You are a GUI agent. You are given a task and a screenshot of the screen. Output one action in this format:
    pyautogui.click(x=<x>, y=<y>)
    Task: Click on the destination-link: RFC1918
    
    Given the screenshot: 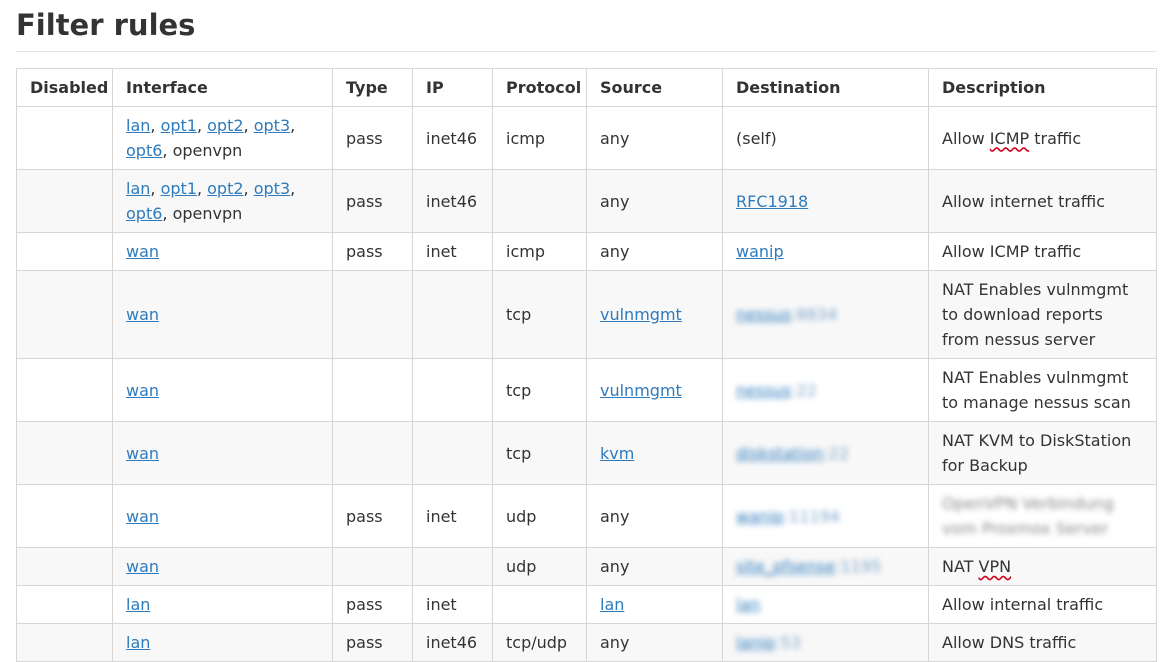 What is the action you would take?
    pyautogui.click(x=772, y=201)
    